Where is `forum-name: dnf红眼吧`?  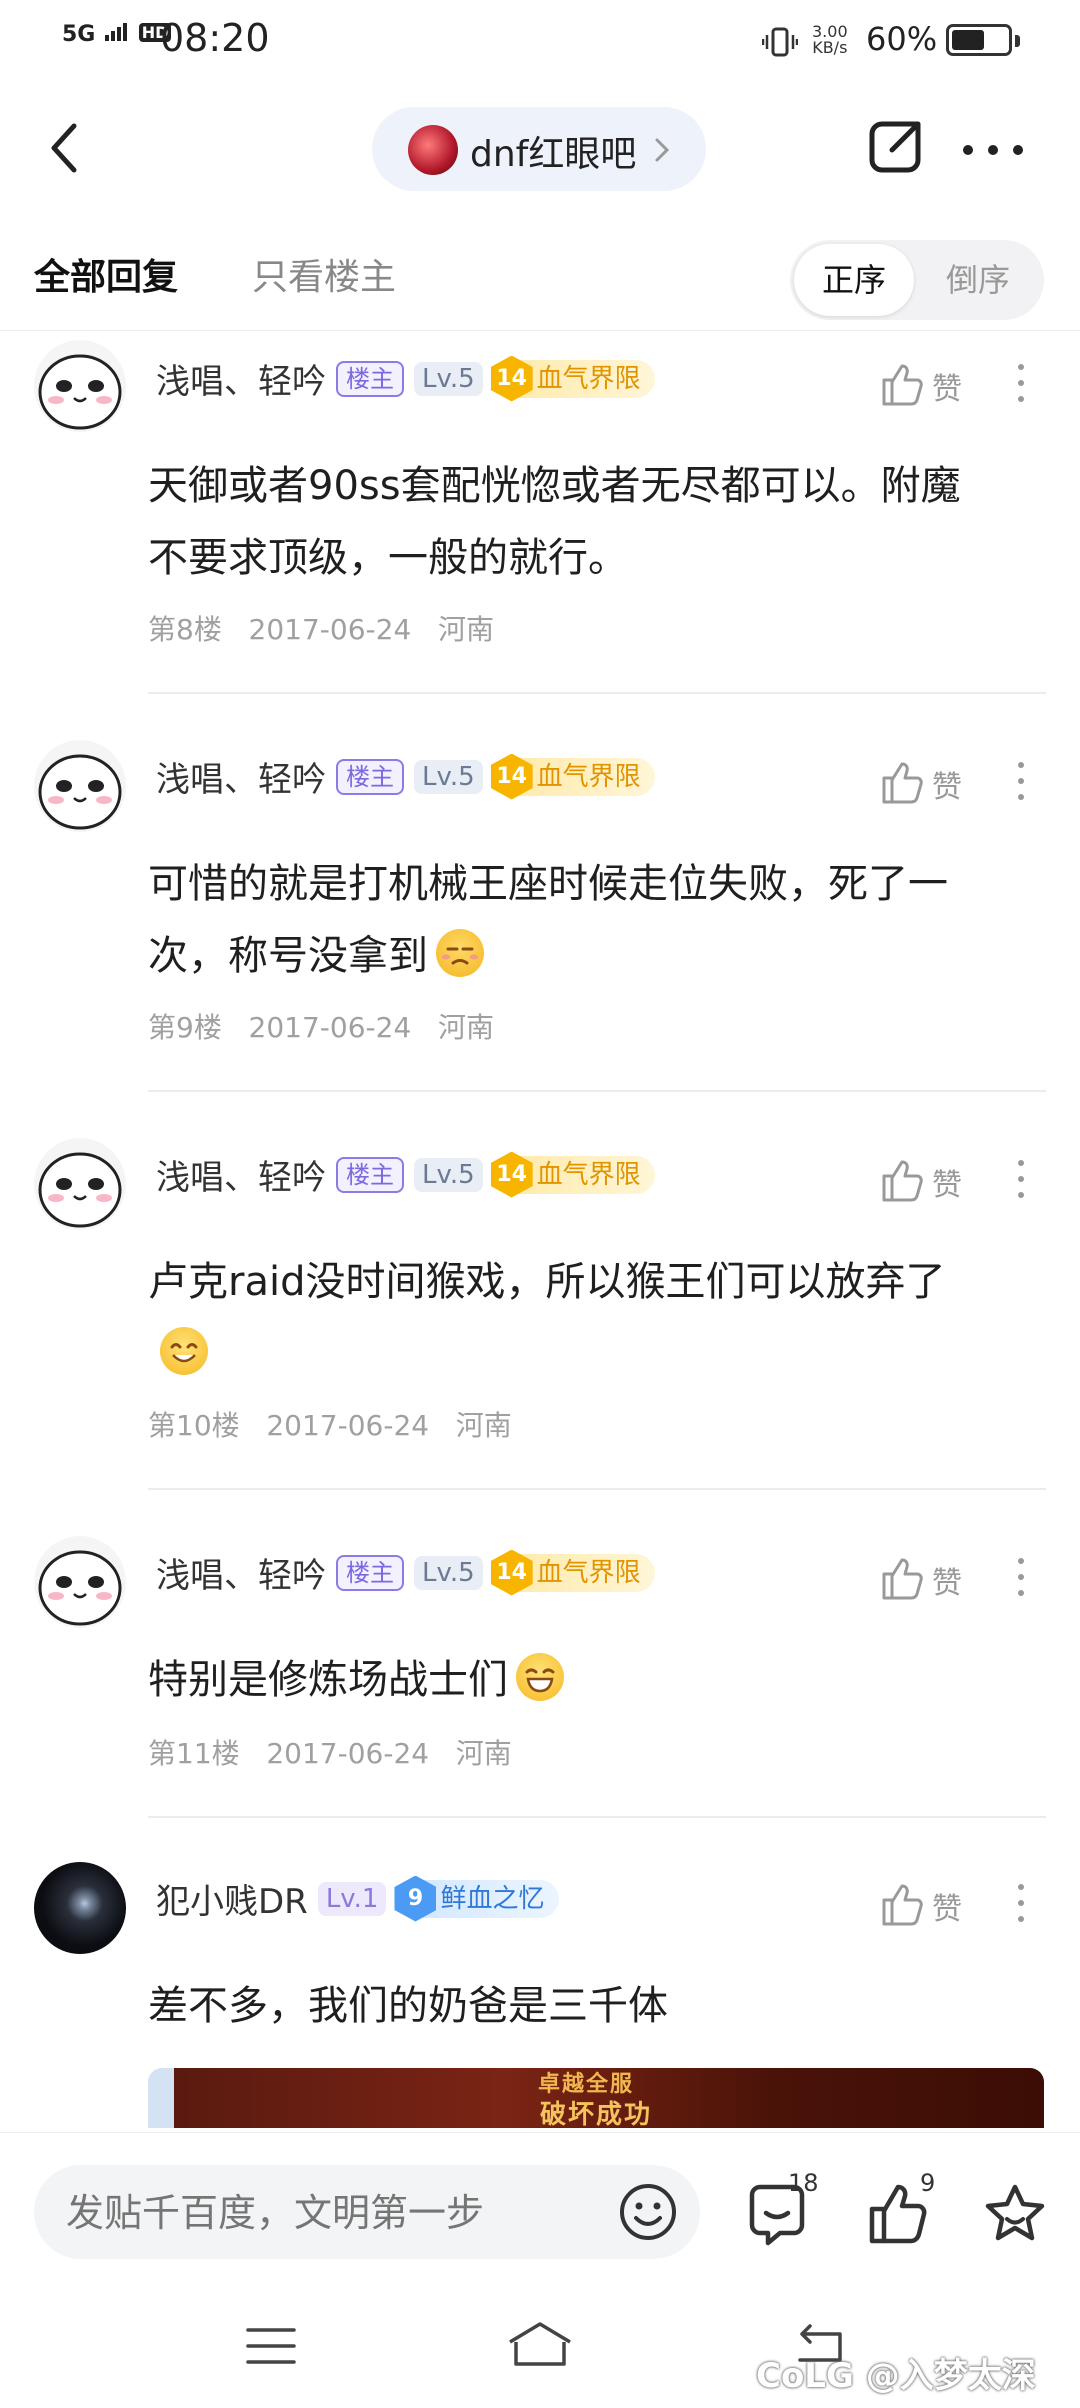
forum-name: dnf红眼吧 is located at coordinates (553, 154).